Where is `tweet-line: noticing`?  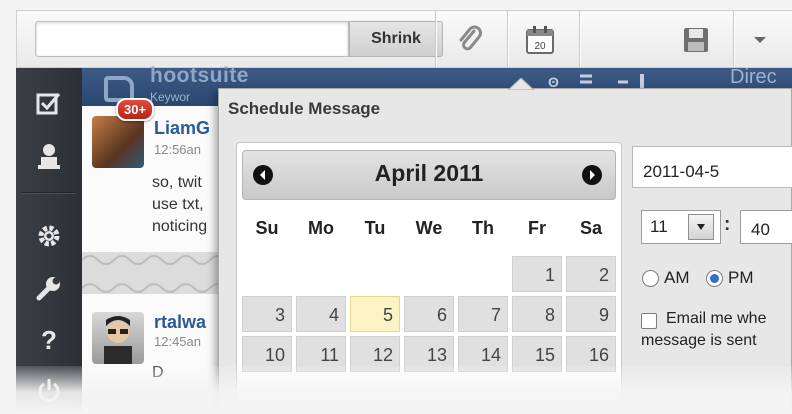
tweet-line: noticing is located at coordinates (180, 226).